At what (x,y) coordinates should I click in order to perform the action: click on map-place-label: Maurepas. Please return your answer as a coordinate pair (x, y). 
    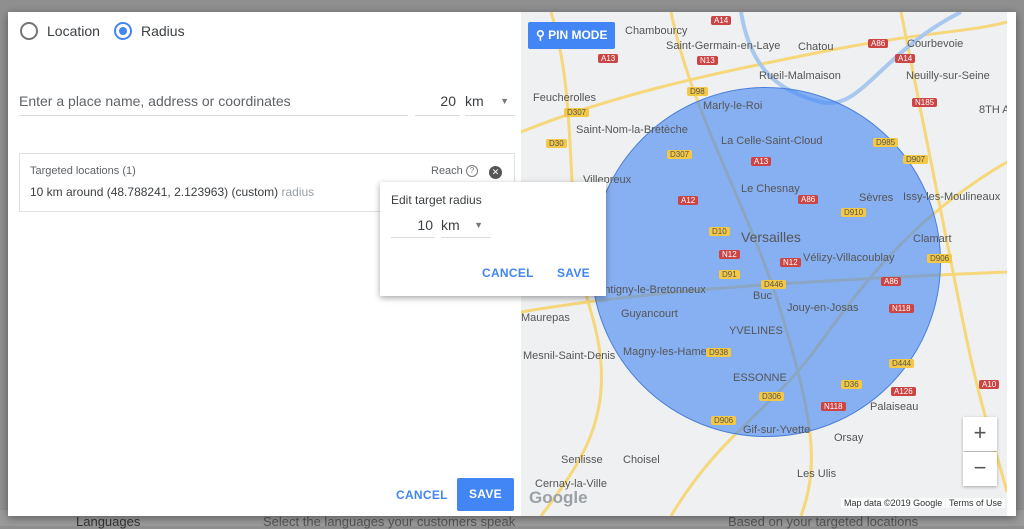
    Looking at the image, I should click on (545, 318).